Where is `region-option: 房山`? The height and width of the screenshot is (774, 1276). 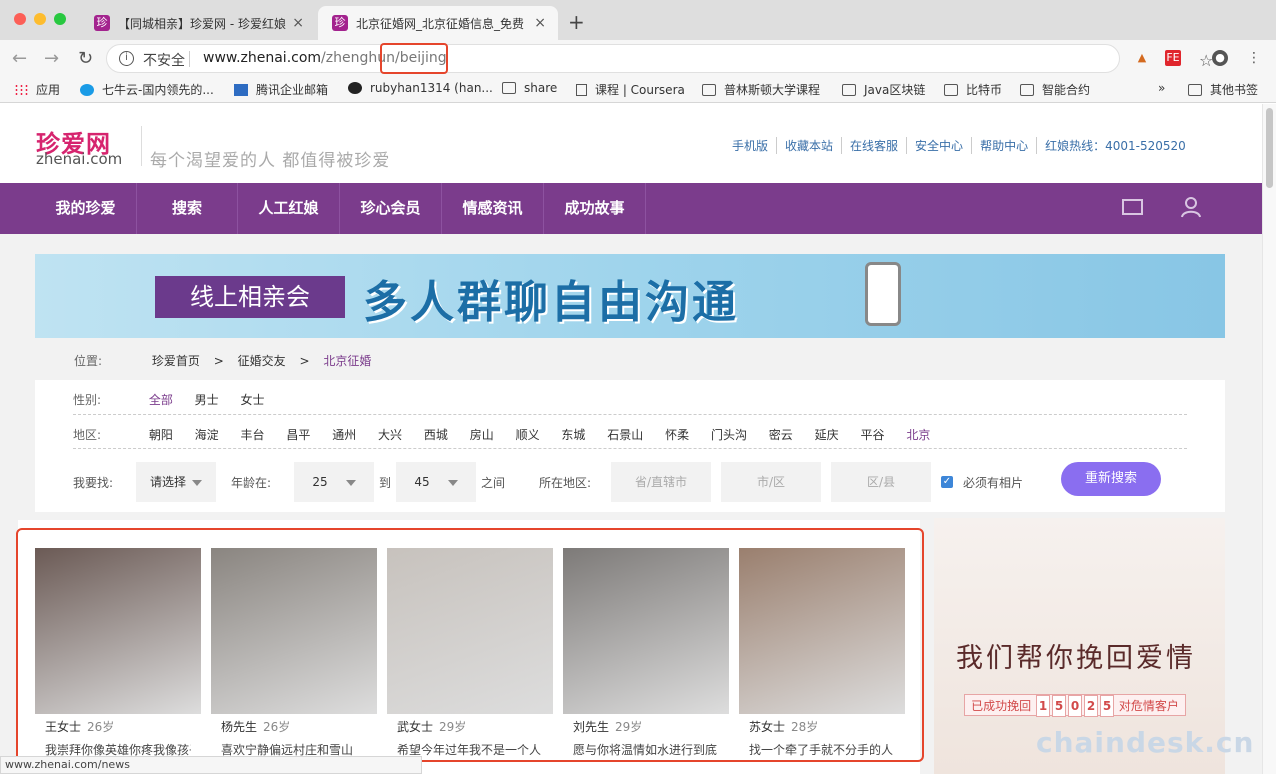
region-option: 房山 is located at coordinates (482, 435).